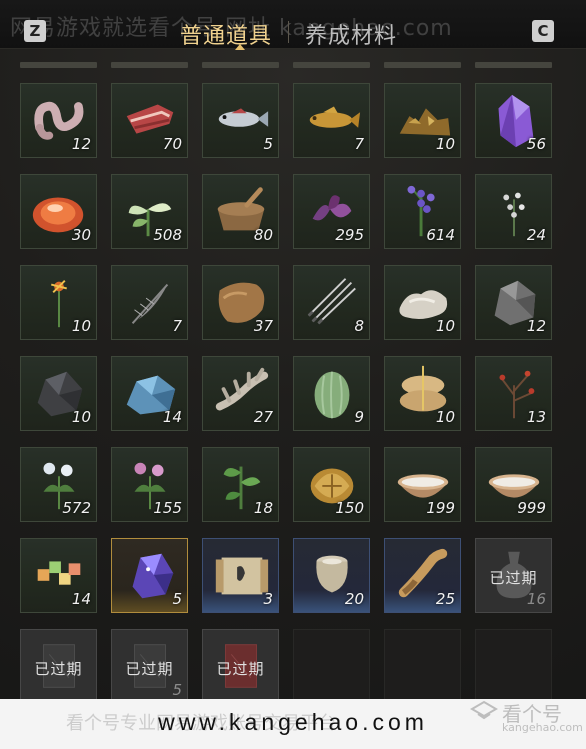  I want to click on item-slot-intestines: 12, so click(58, 120).